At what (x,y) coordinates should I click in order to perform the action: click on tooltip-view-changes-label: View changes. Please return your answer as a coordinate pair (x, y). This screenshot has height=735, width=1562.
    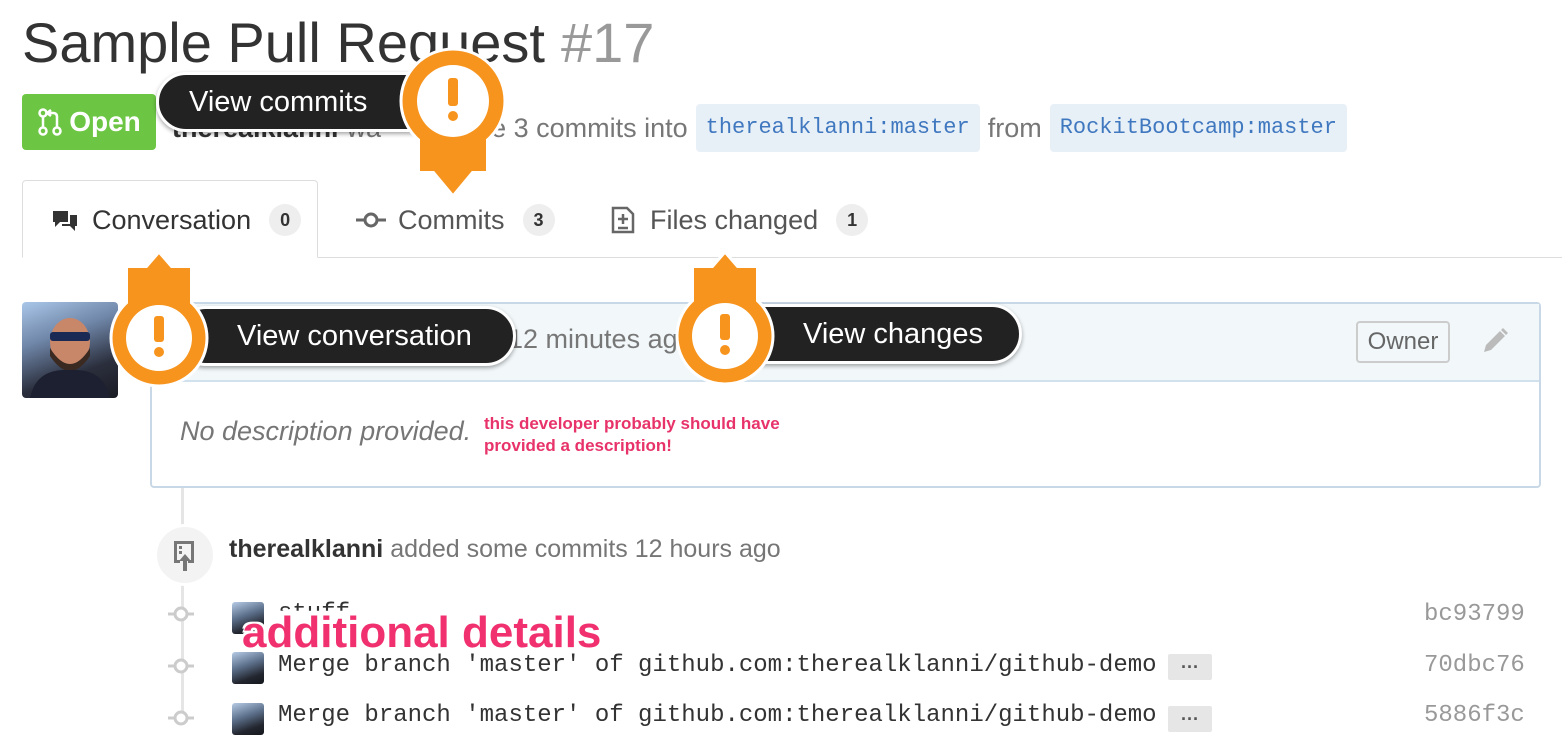
    Looking at the image, I should click on (893, 333).